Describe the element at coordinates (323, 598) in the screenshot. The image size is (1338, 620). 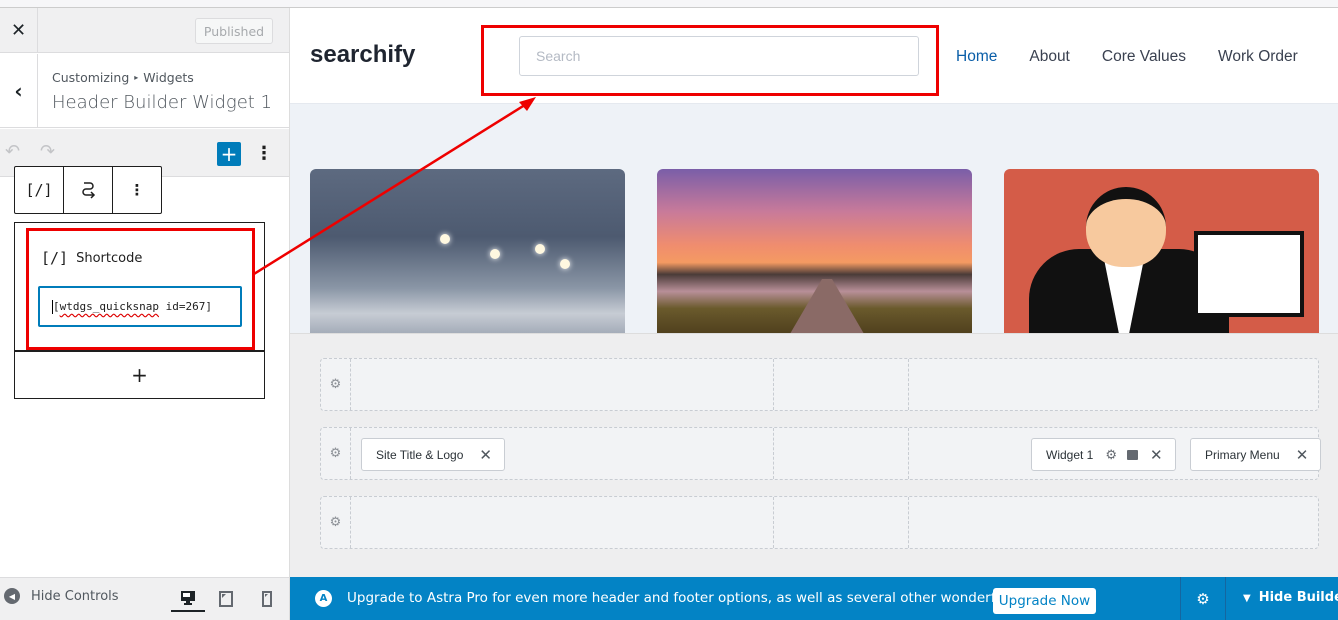
I see `astra-logo-icon: A` at that location.